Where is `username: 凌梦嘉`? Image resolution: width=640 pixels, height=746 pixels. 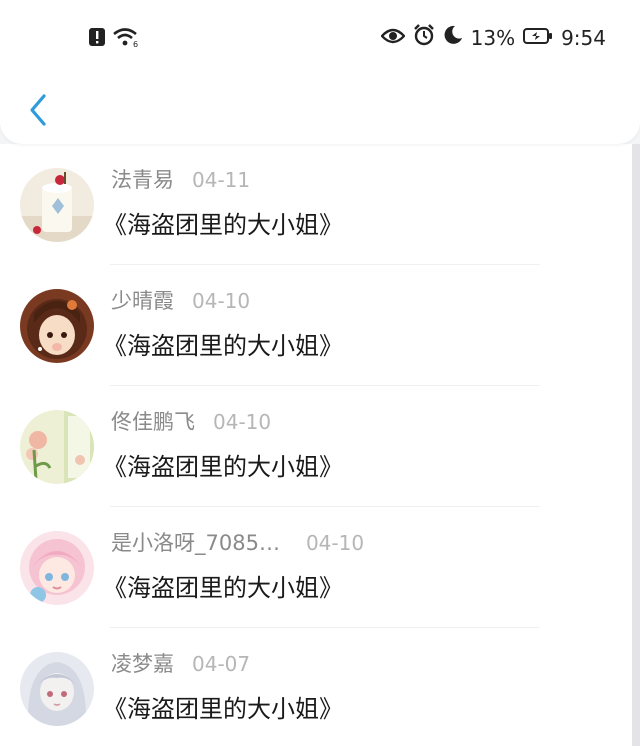
username: 凌梦嘉 is located at coordinates (142, 663).